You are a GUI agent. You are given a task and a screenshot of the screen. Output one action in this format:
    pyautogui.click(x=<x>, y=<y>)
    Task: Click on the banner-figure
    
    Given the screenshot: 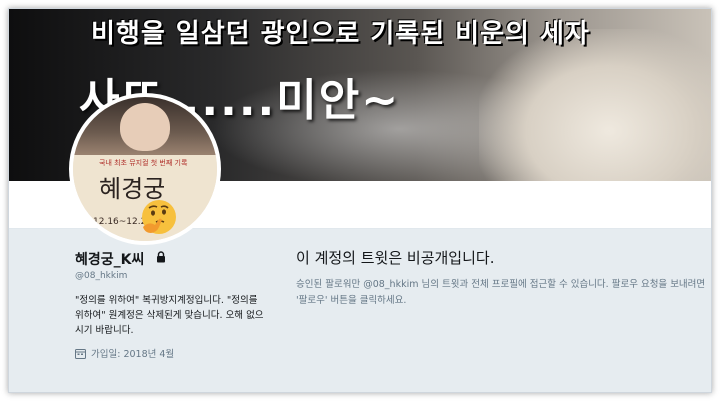 What is the action you would take?
    pyautogui.click(x=595, y=105)
    